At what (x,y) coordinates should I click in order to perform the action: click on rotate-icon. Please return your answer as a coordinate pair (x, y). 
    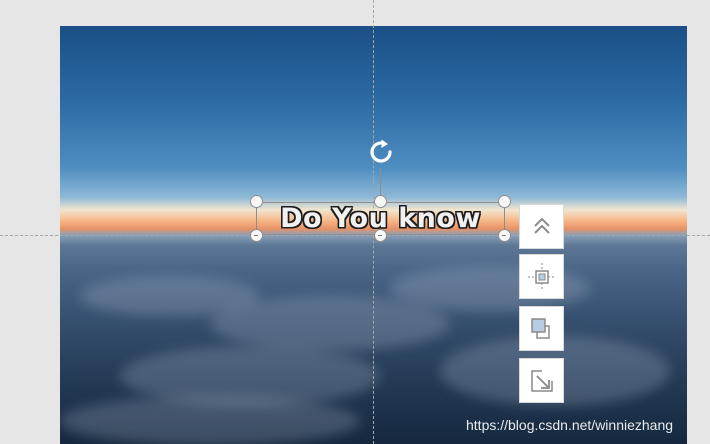
    Looking at the image, I should click on (381, 151).